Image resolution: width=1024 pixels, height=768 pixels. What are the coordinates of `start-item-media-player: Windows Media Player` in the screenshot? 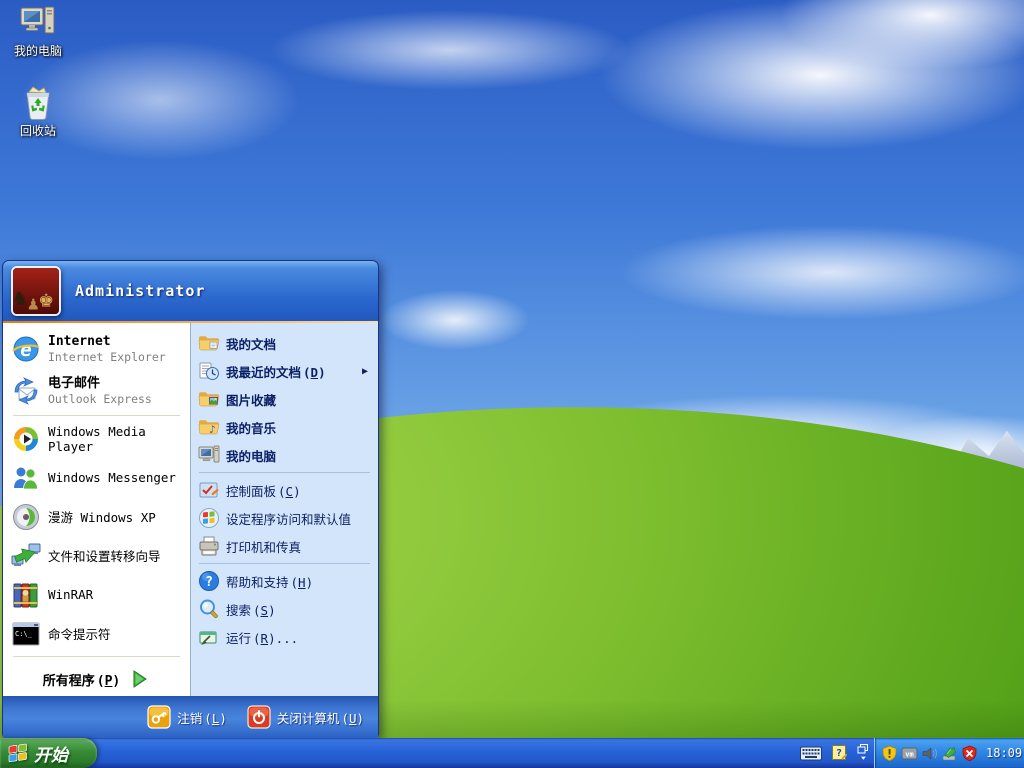 It's located at (96, 438).